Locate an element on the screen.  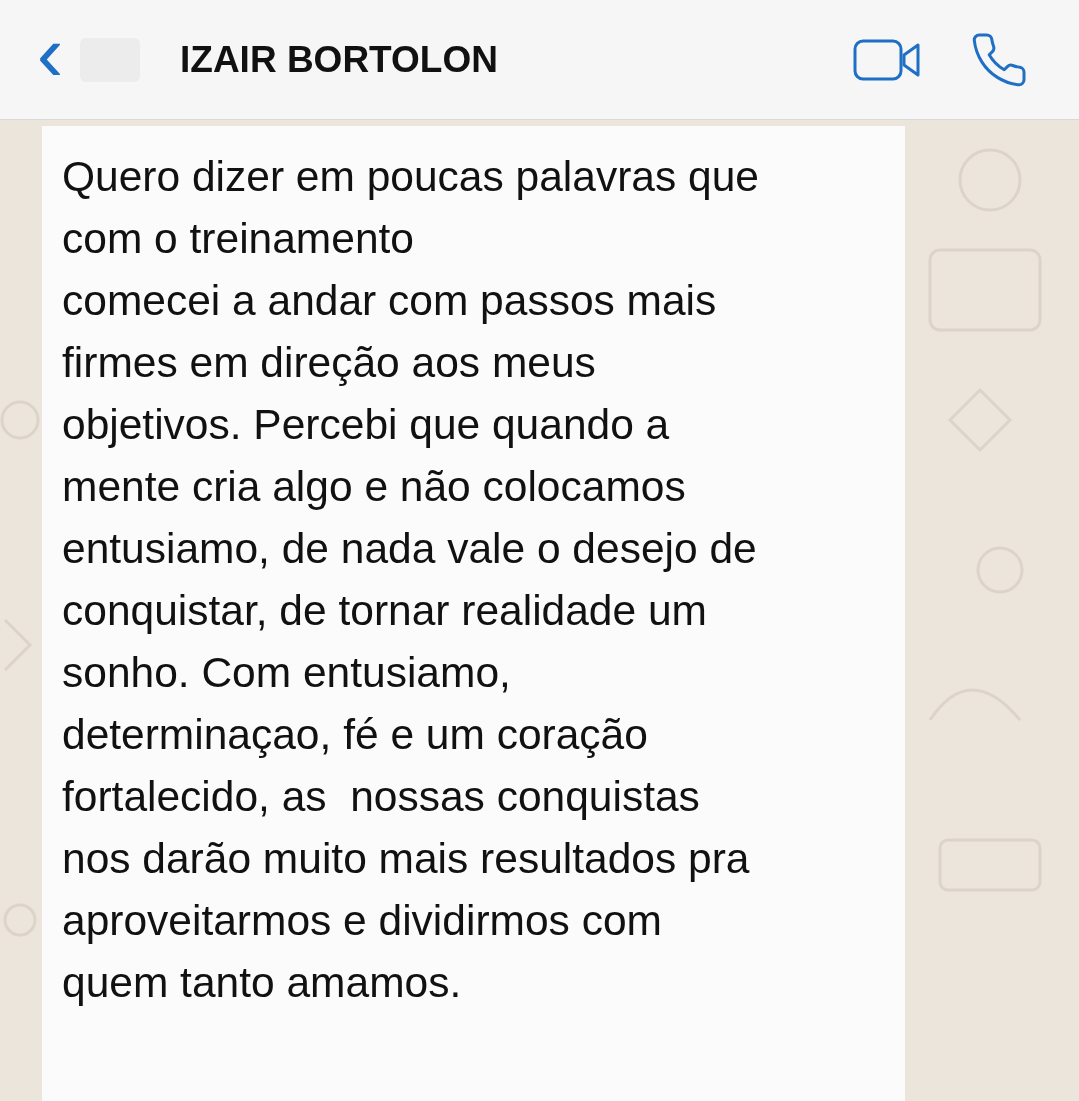
back-button: ‹ is located at coordinates (50, 59).